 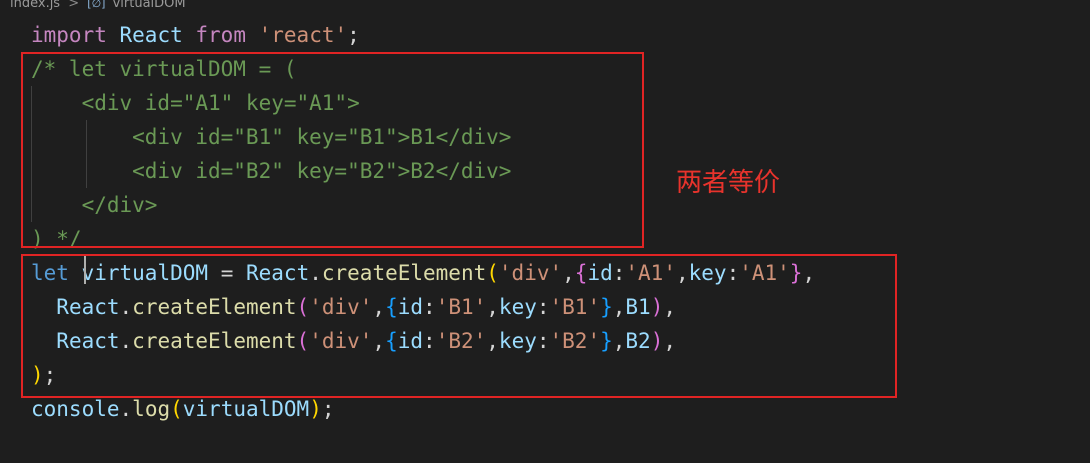 I want to click on breadcrumb-file: index.js, so click(x=35, y=5).